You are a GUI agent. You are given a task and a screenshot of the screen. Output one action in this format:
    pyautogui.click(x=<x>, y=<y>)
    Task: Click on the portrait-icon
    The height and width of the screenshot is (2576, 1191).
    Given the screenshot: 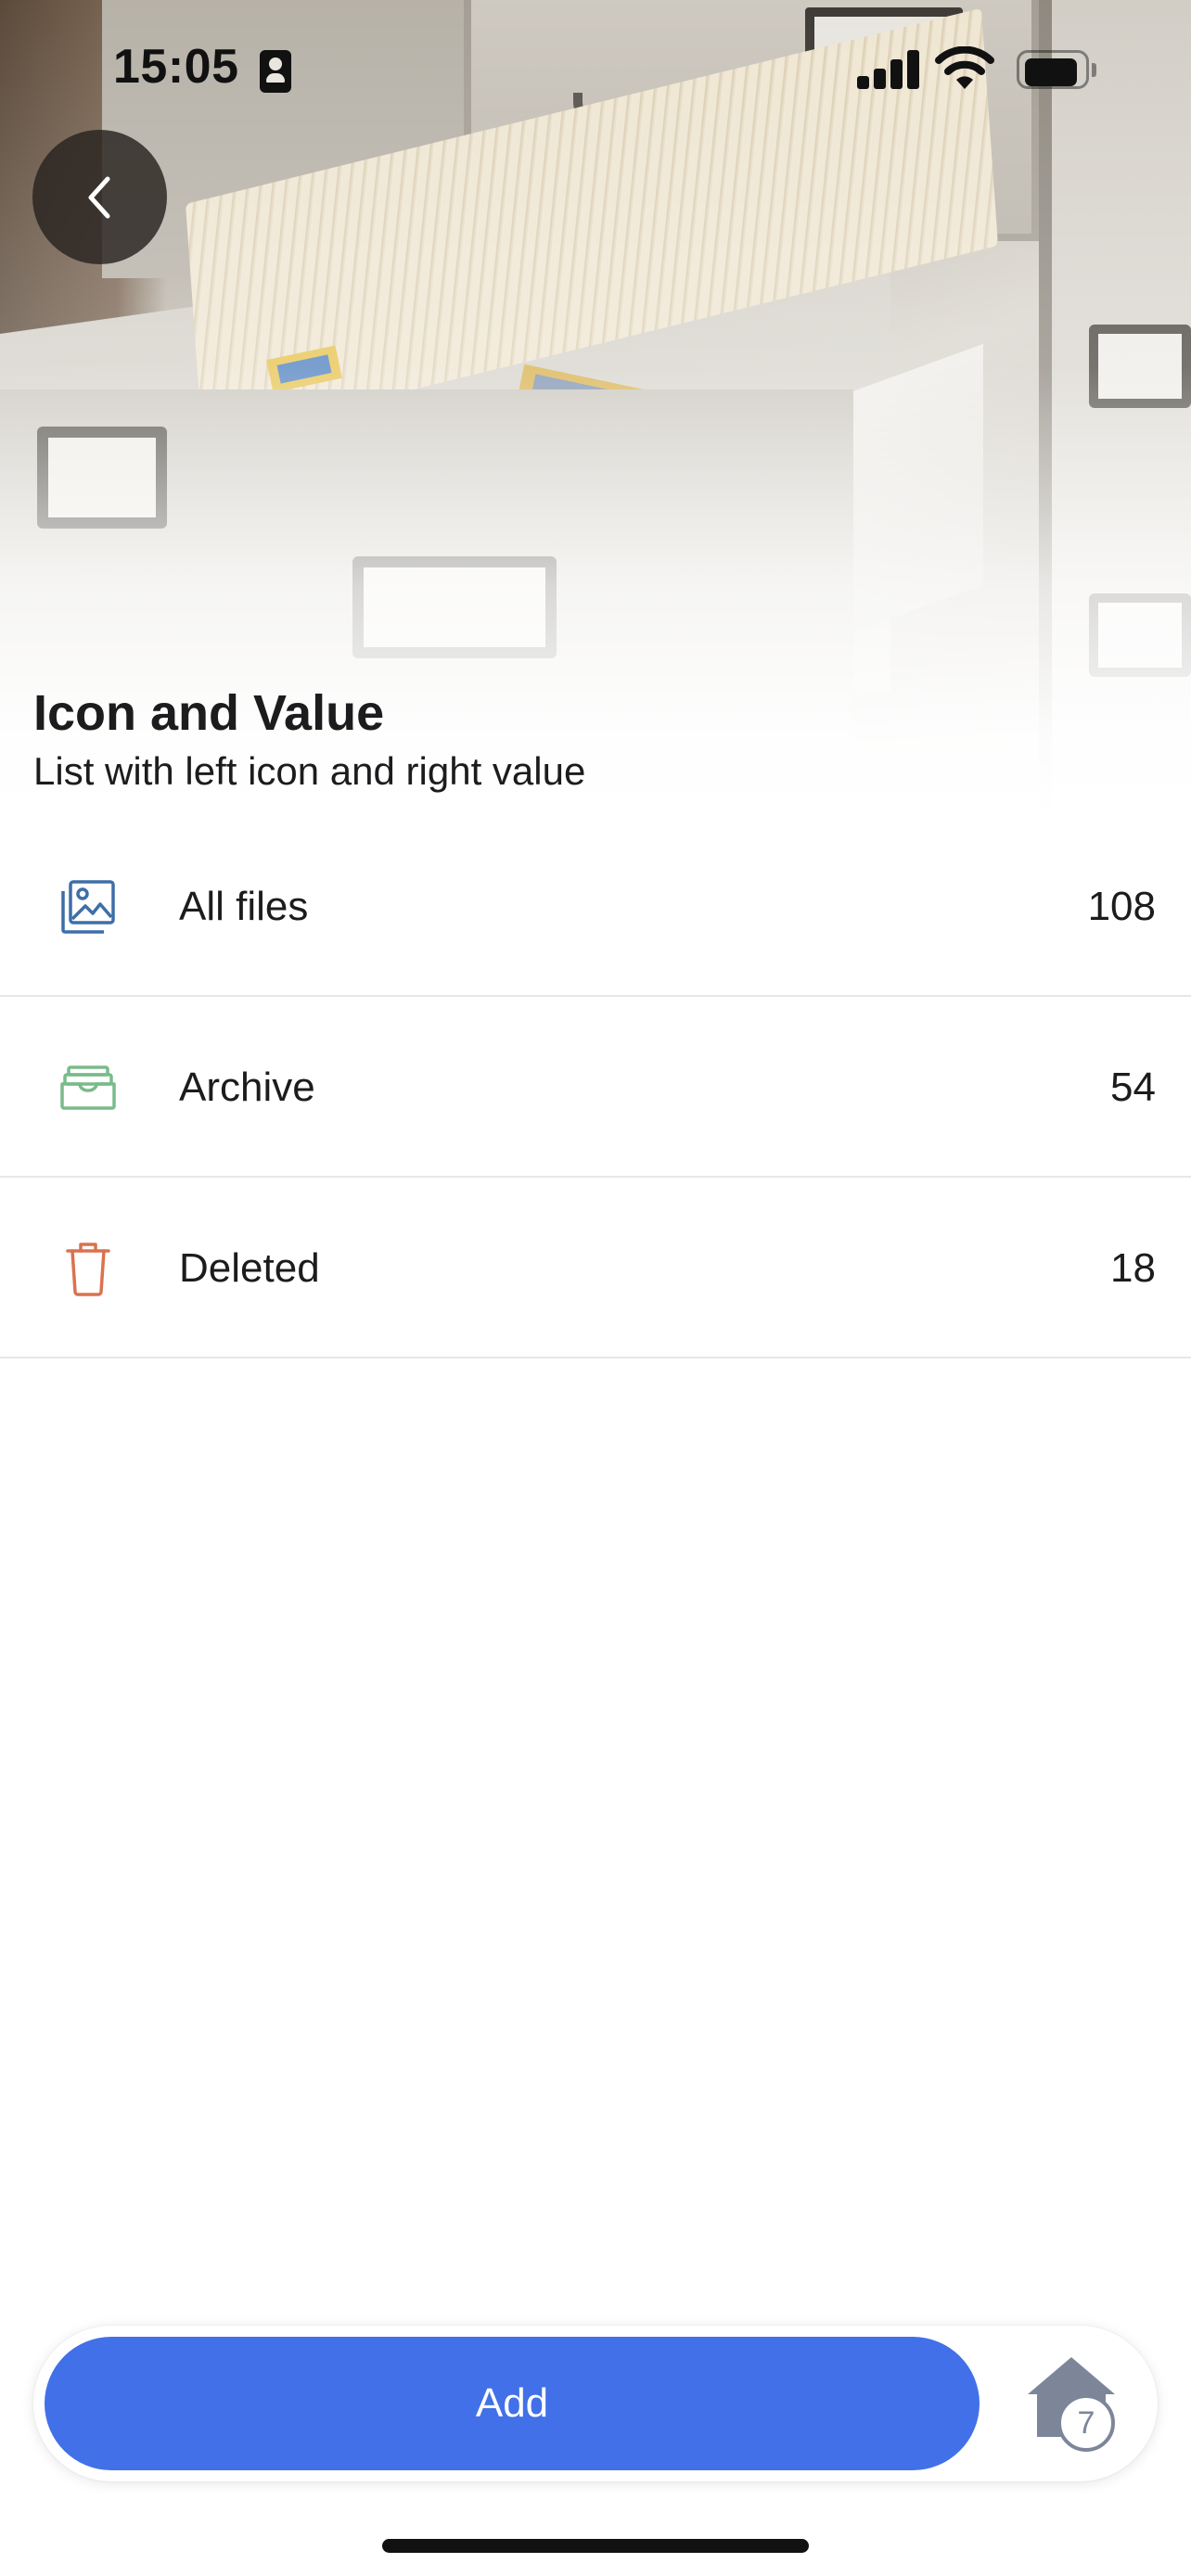 What is the action you would take?
    pyautogui.click(x=275, y=71)
    